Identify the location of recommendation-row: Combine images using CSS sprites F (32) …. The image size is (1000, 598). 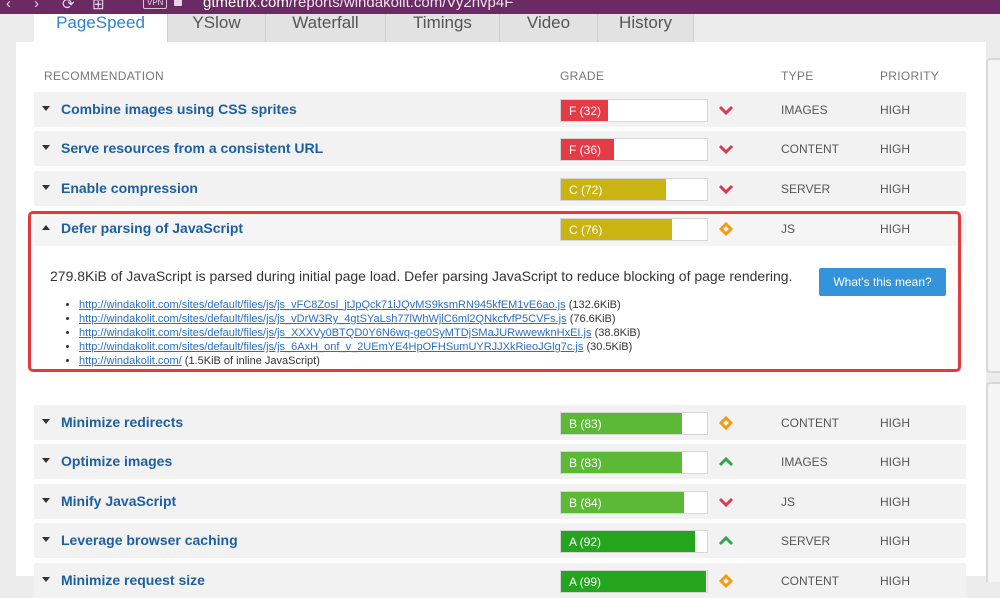
(500, 109).